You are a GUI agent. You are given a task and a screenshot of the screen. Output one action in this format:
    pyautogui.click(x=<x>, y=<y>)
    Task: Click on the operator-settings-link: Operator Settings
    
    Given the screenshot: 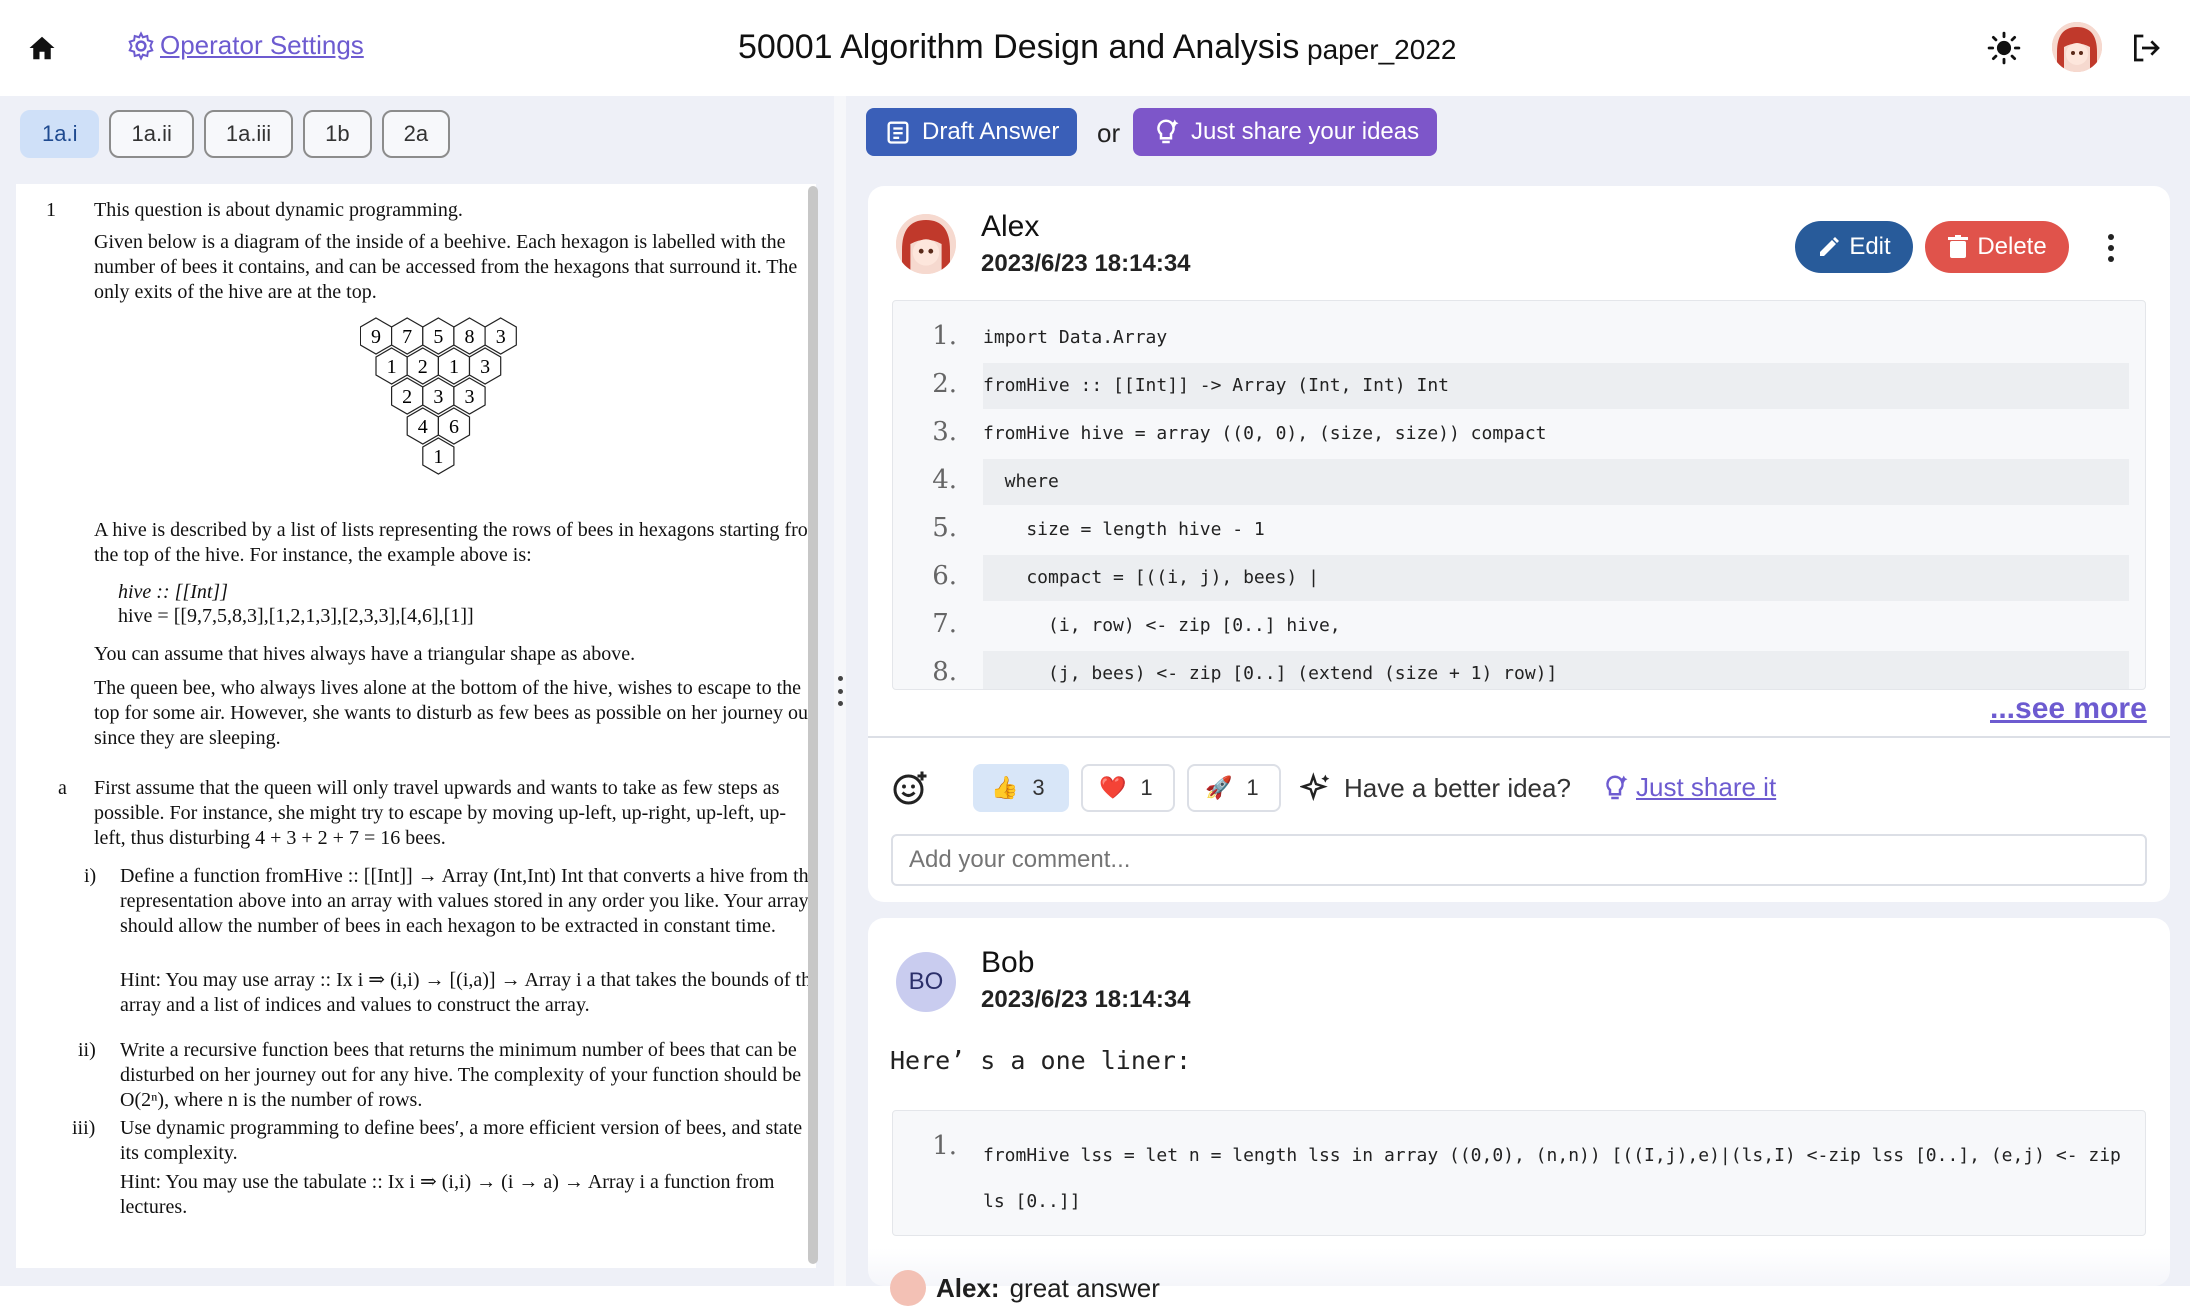 What is the action you would take?
    pyautogui.click(x=245, y=45)
    